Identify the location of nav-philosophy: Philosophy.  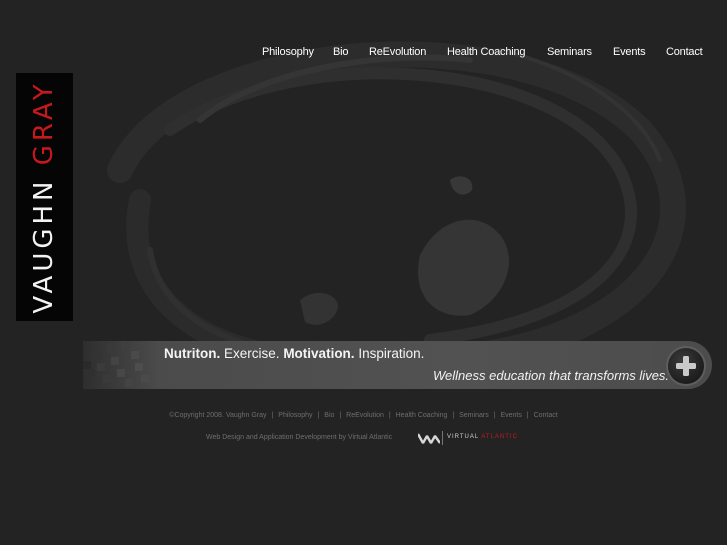
(288, 52).